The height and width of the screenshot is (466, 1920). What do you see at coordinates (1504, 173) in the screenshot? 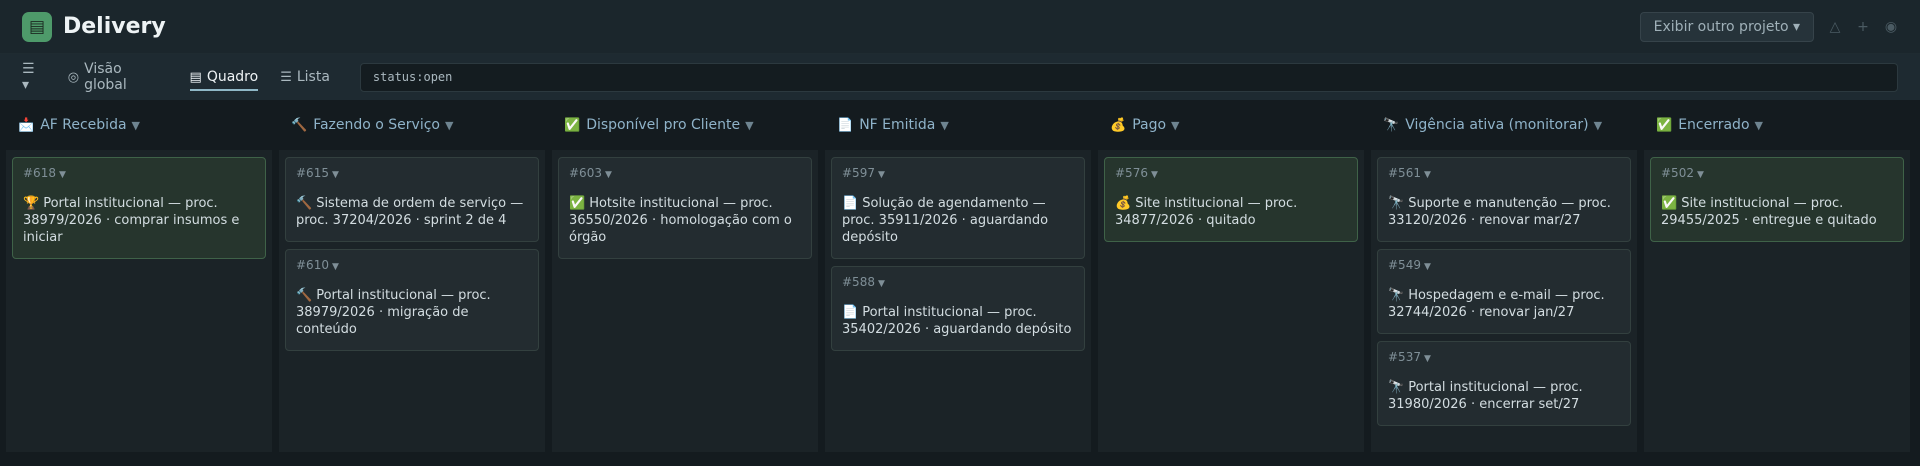
I see `issue-id: #561 ▼` at bounding box center [1504, 173].